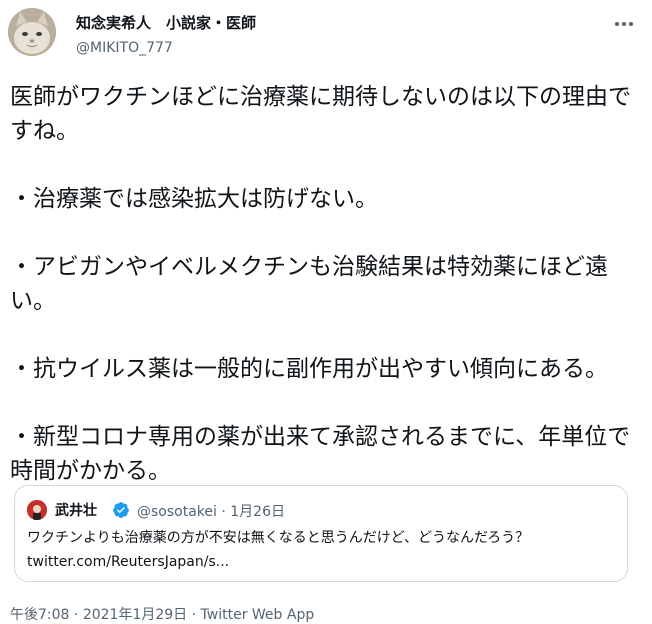 This screenshot has width=652, height=624. I want to click on tweet-line: 医師がワクチンほどに治療薬に期待しないのは以下の理由ですね。, so click(320, 114).